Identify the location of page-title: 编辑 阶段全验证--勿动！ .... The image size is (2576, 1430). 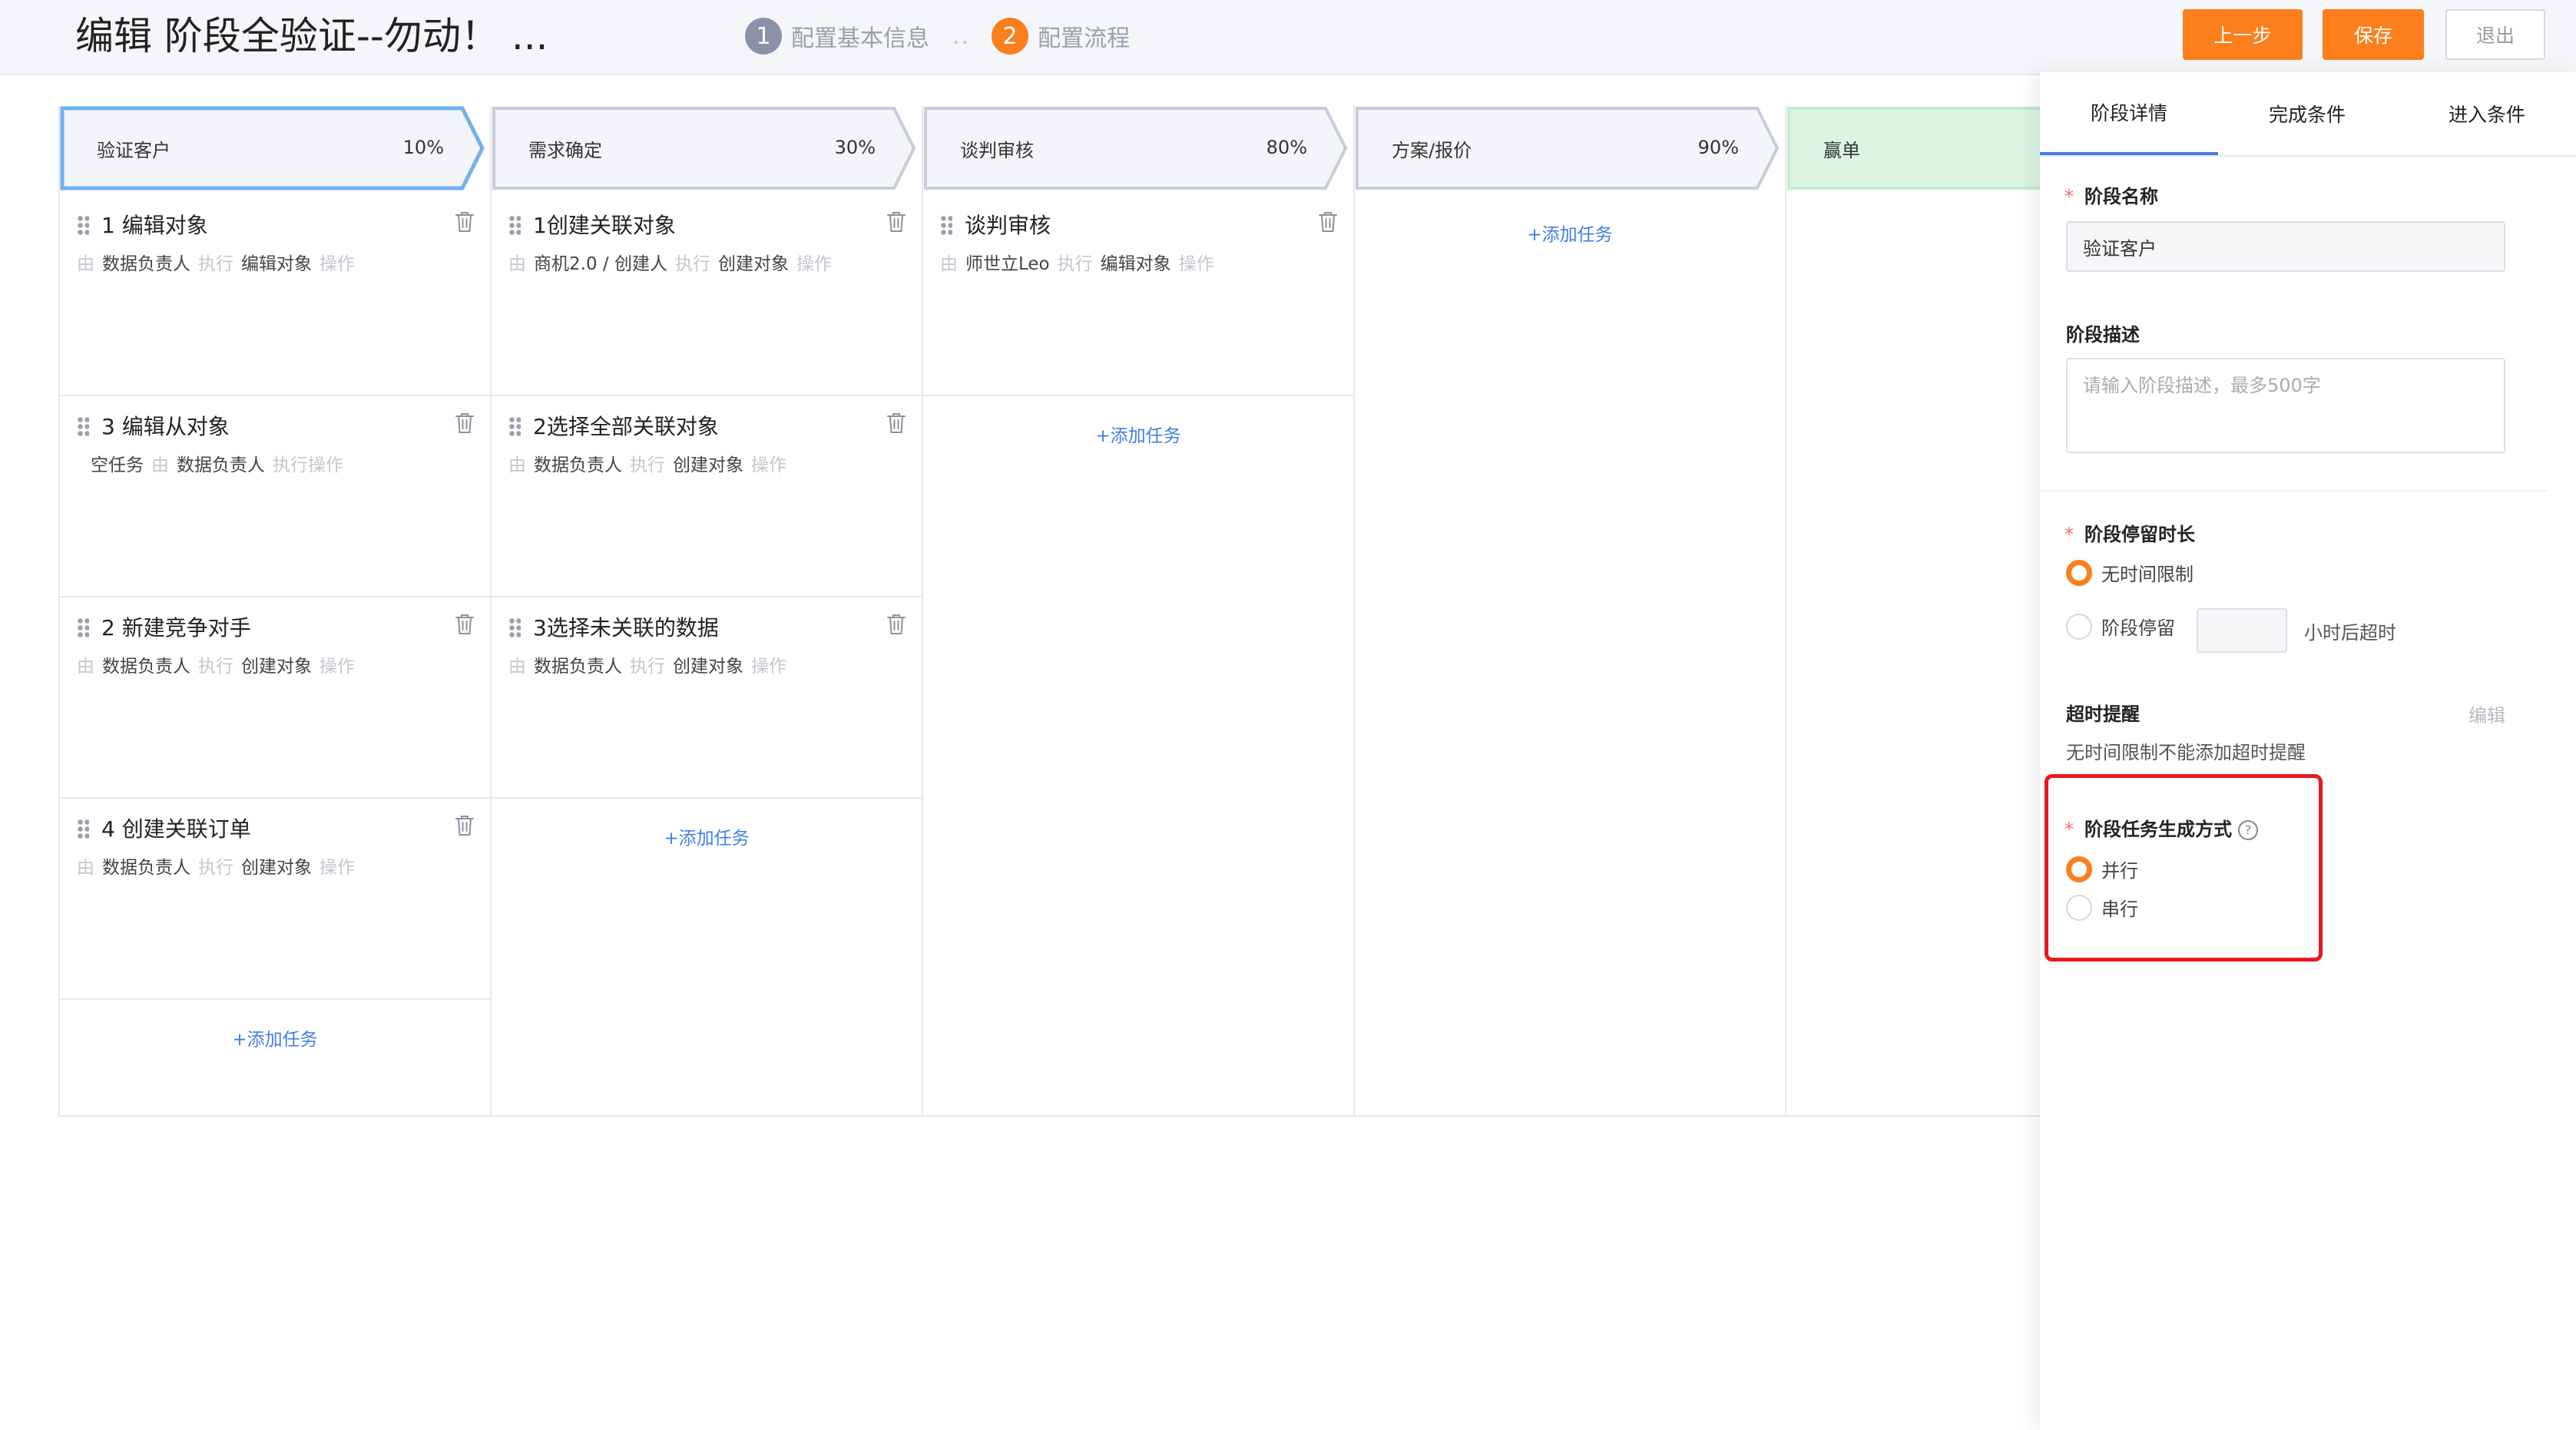
(311, 36).